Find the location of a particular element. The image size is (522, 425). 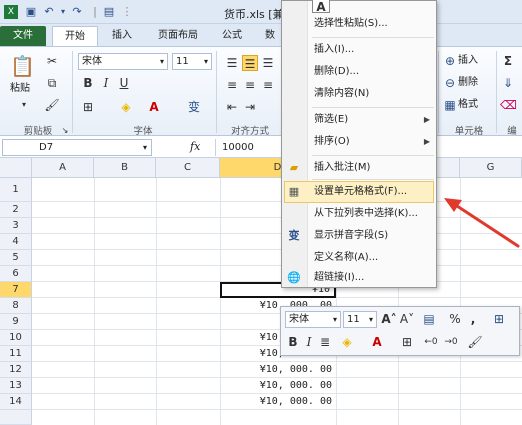

paste-icon: 📋 is located at coordinates (22, 66).